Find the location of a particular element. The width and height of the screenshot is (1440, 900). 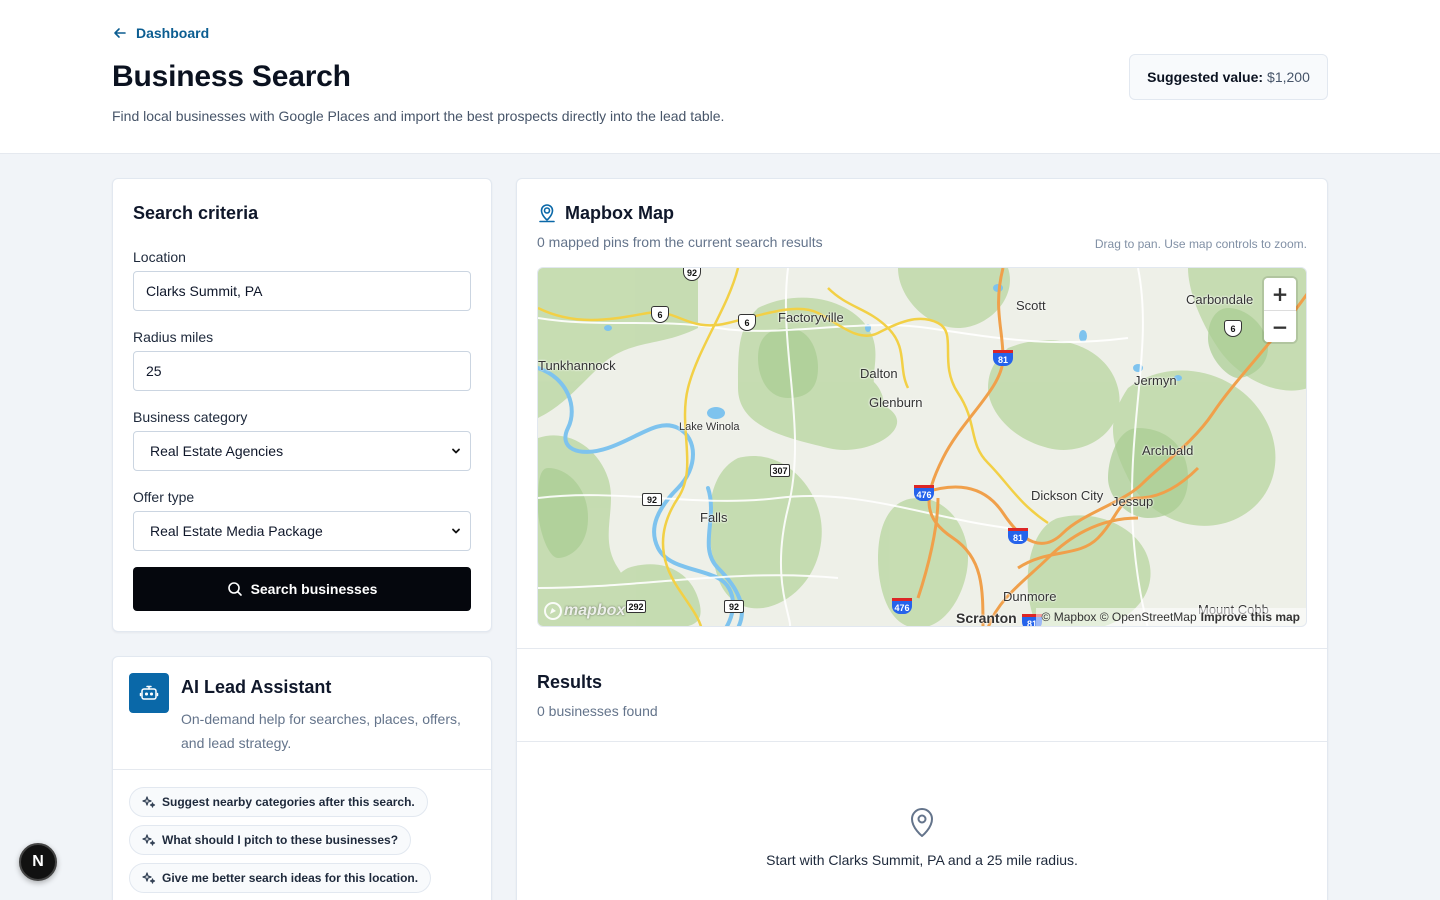

search-criteria-title: Search criteria is located at coordinates (196, 213).